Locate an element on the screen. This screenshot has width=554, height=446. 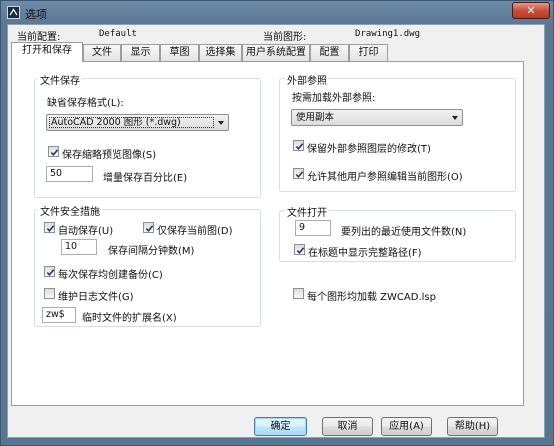
save-format-label: 缺省保存格式(L): is located at coordinates (85, 103).